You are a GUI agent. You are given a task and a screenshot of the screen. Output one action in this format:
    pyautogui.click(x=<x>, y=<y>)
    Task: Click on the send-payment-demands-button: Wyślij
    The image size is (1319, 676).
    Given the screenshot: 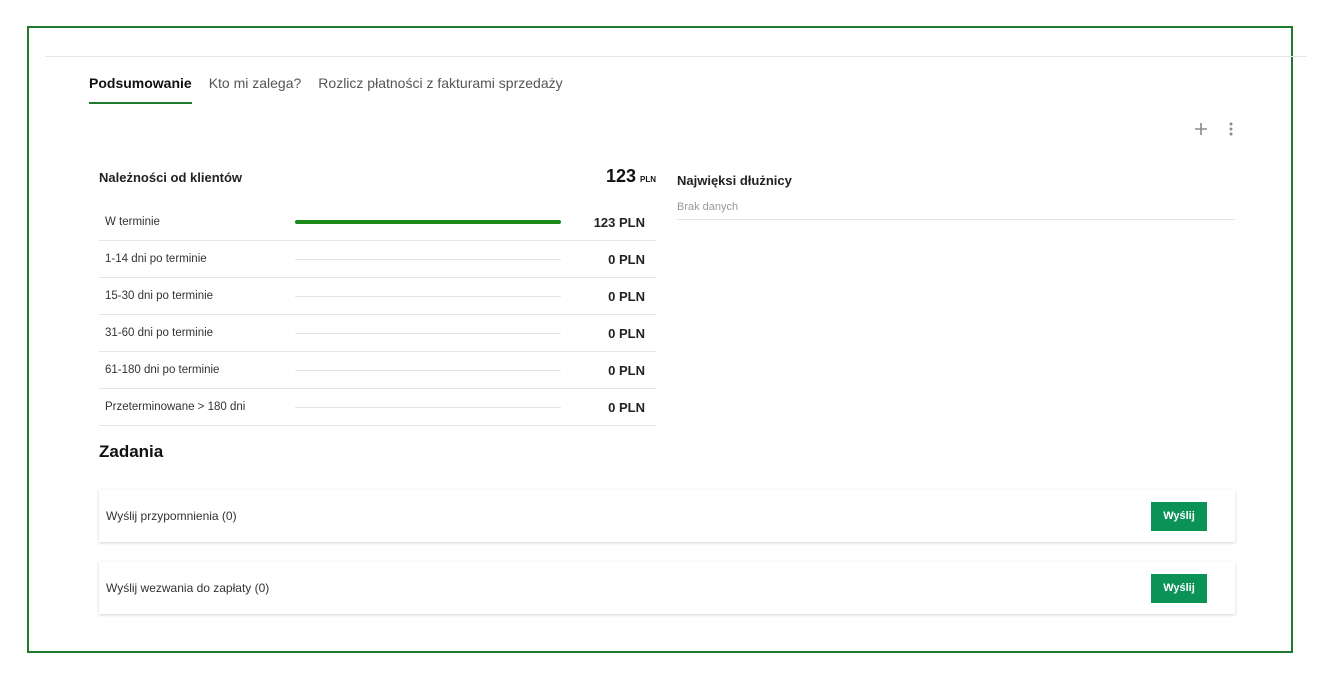 What is the action you would take?
    pyautogui.click(x=1179, y=588)
    